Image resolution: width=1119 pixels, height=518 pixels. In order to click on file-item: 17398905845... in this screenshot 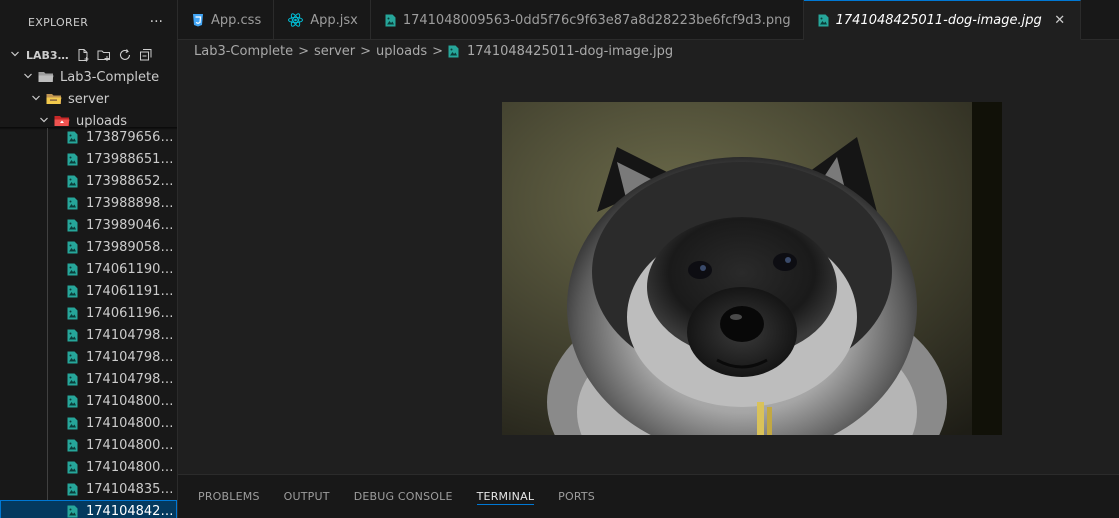, I will do `click(88, 247)`.